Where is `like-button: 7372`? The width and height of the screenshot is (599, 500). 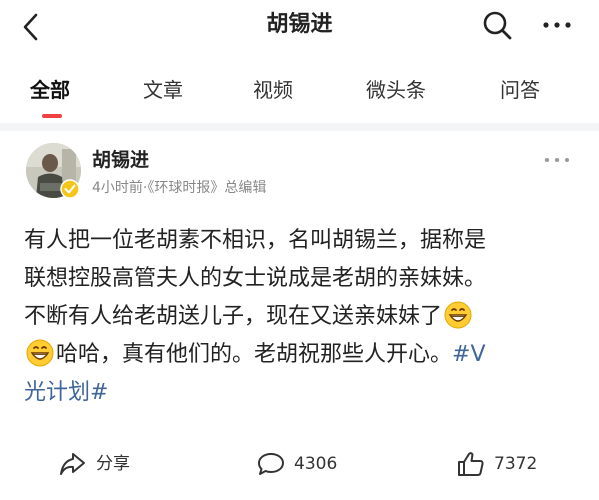
like-button: 7372 is located at coordinates (496, 464).